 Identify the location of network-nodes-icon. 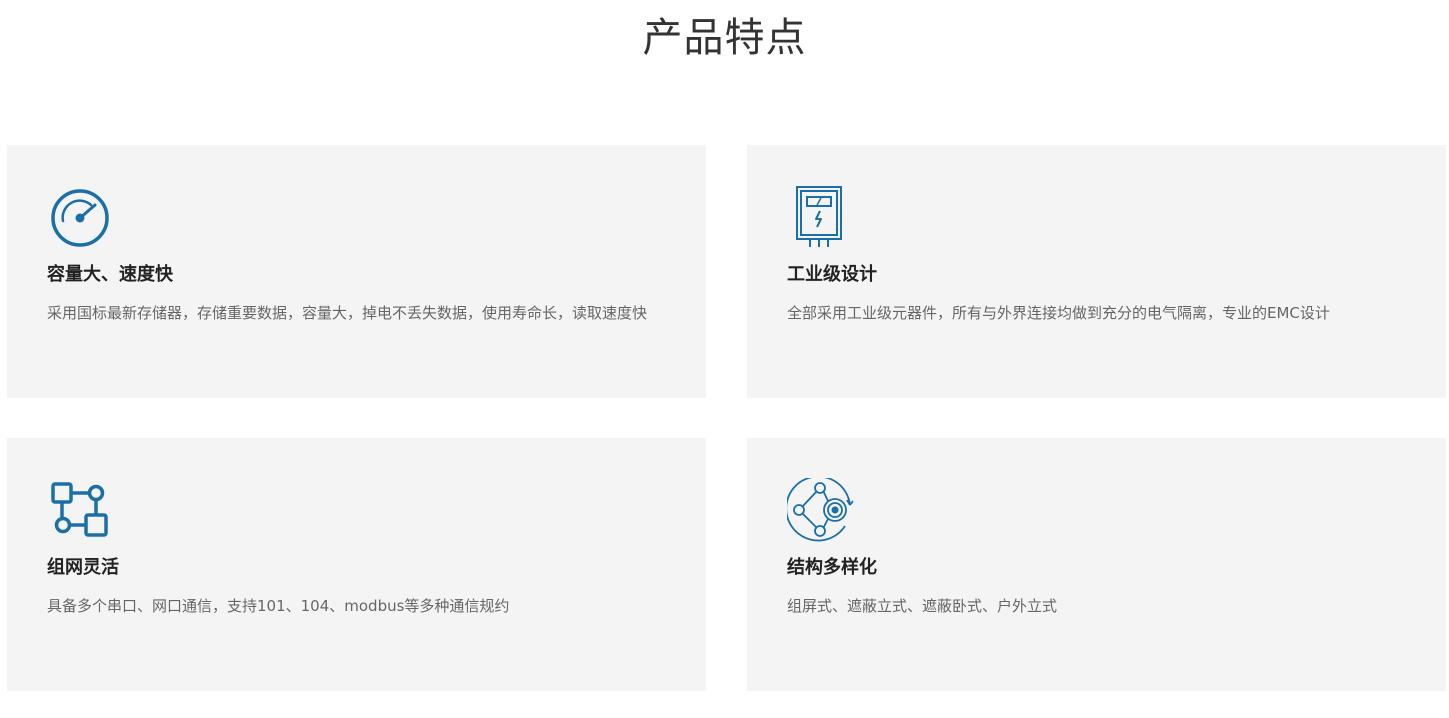
(82, 513).